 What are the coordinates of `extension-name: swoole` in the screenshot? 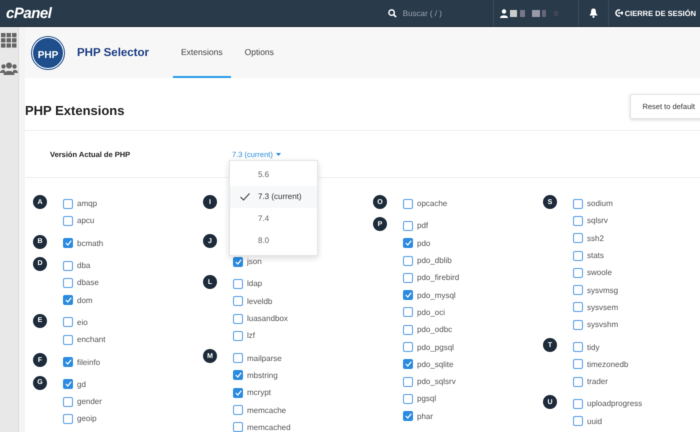 It's located at (599, 273).